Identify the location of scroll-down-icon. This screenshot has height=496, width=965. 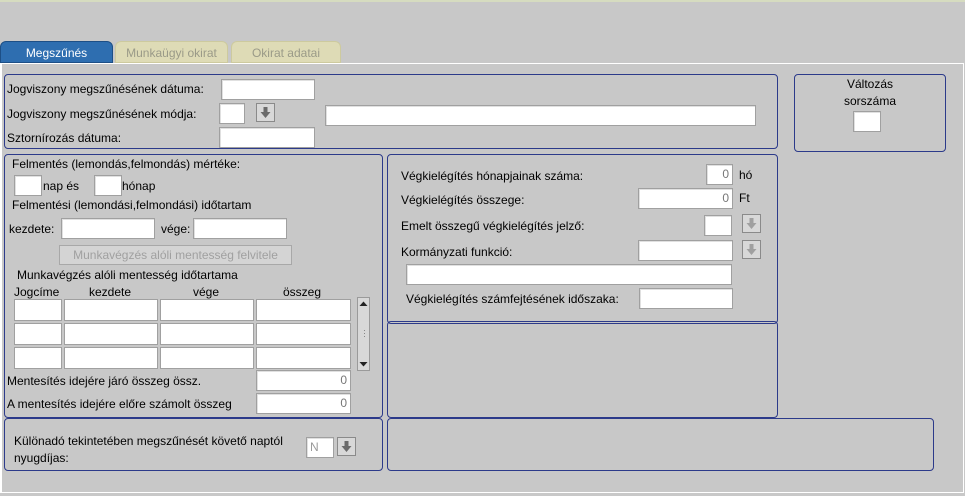
(363, 364).